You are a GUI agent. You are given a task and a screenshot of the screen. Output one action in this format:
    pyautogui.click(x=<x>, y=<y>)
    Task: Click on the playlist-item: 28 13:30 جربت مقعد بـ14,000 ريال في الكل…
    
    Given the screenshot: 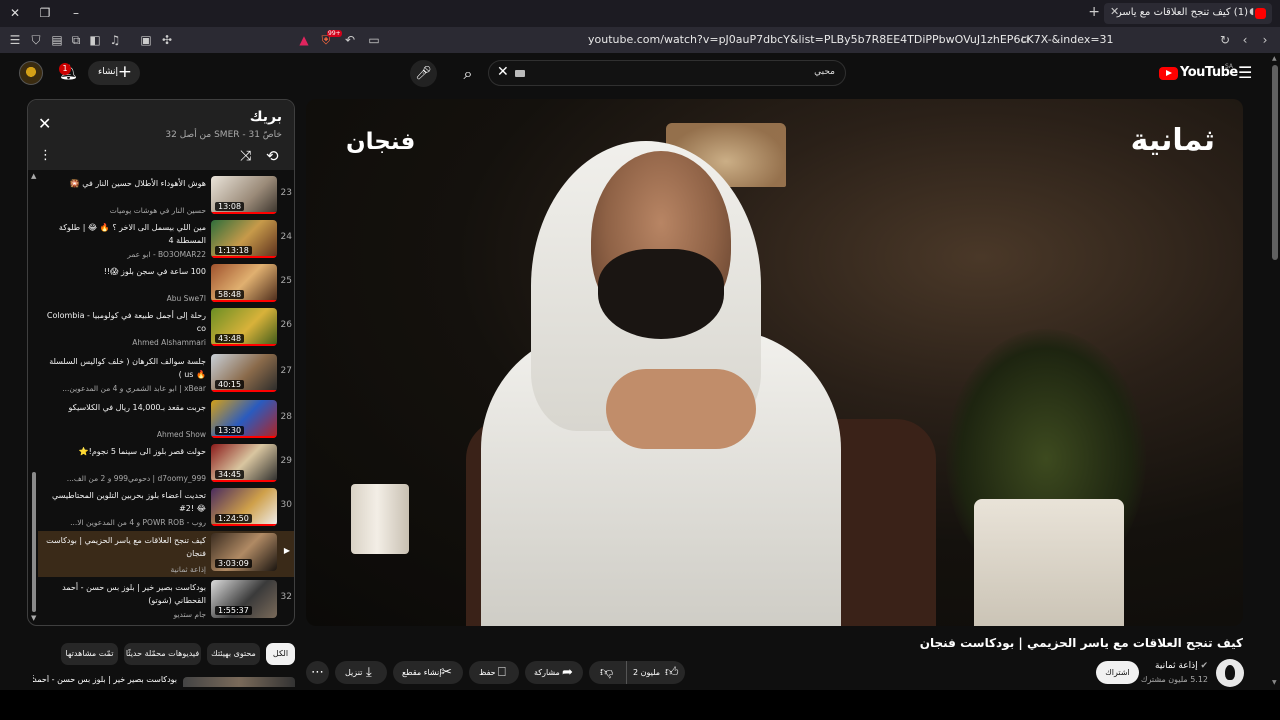 What is the action you would take?
    pyautogui.click(x=166, y=420)
    